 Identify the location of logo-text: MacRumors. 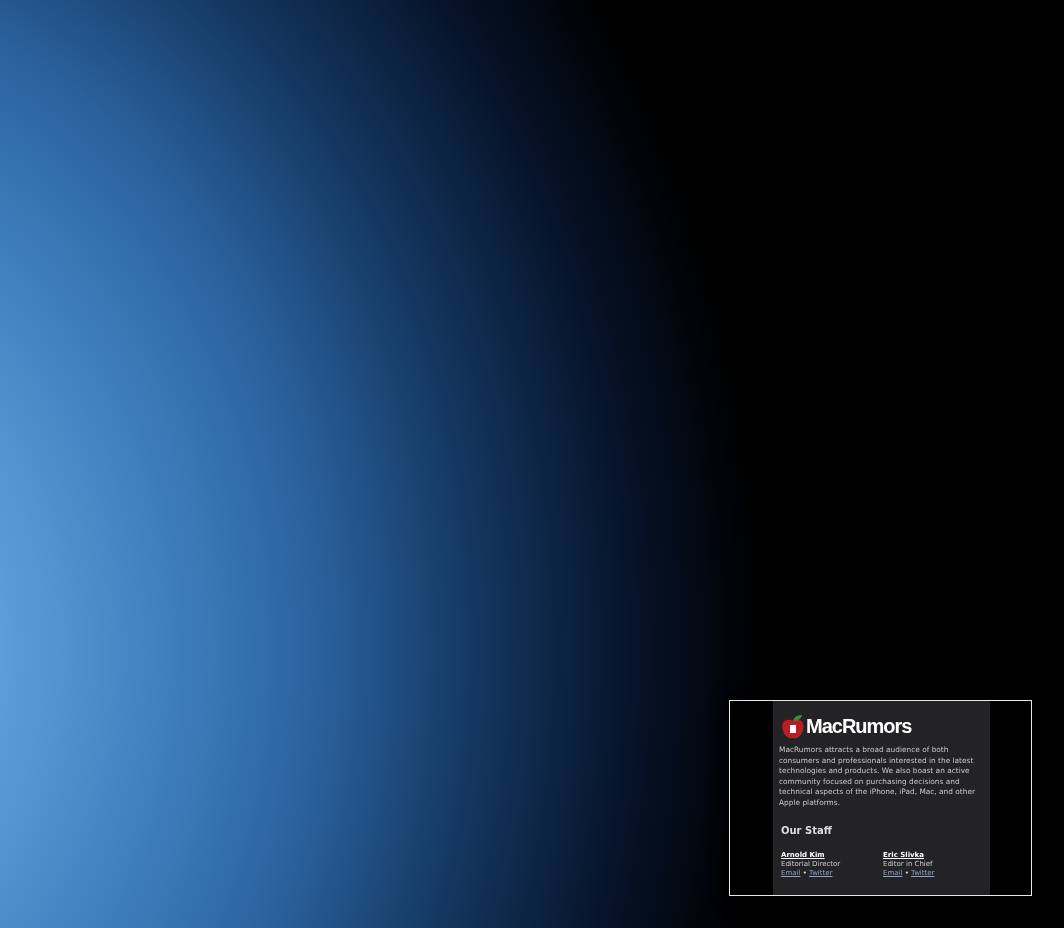
(859, 726).